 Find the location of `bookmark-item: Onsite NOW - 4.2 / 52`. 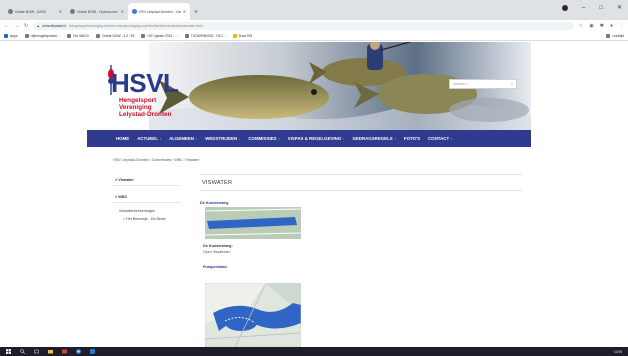

bookmark-item: Onsite NOW - 4.2 / 52 is located at coordinates (115, 36).